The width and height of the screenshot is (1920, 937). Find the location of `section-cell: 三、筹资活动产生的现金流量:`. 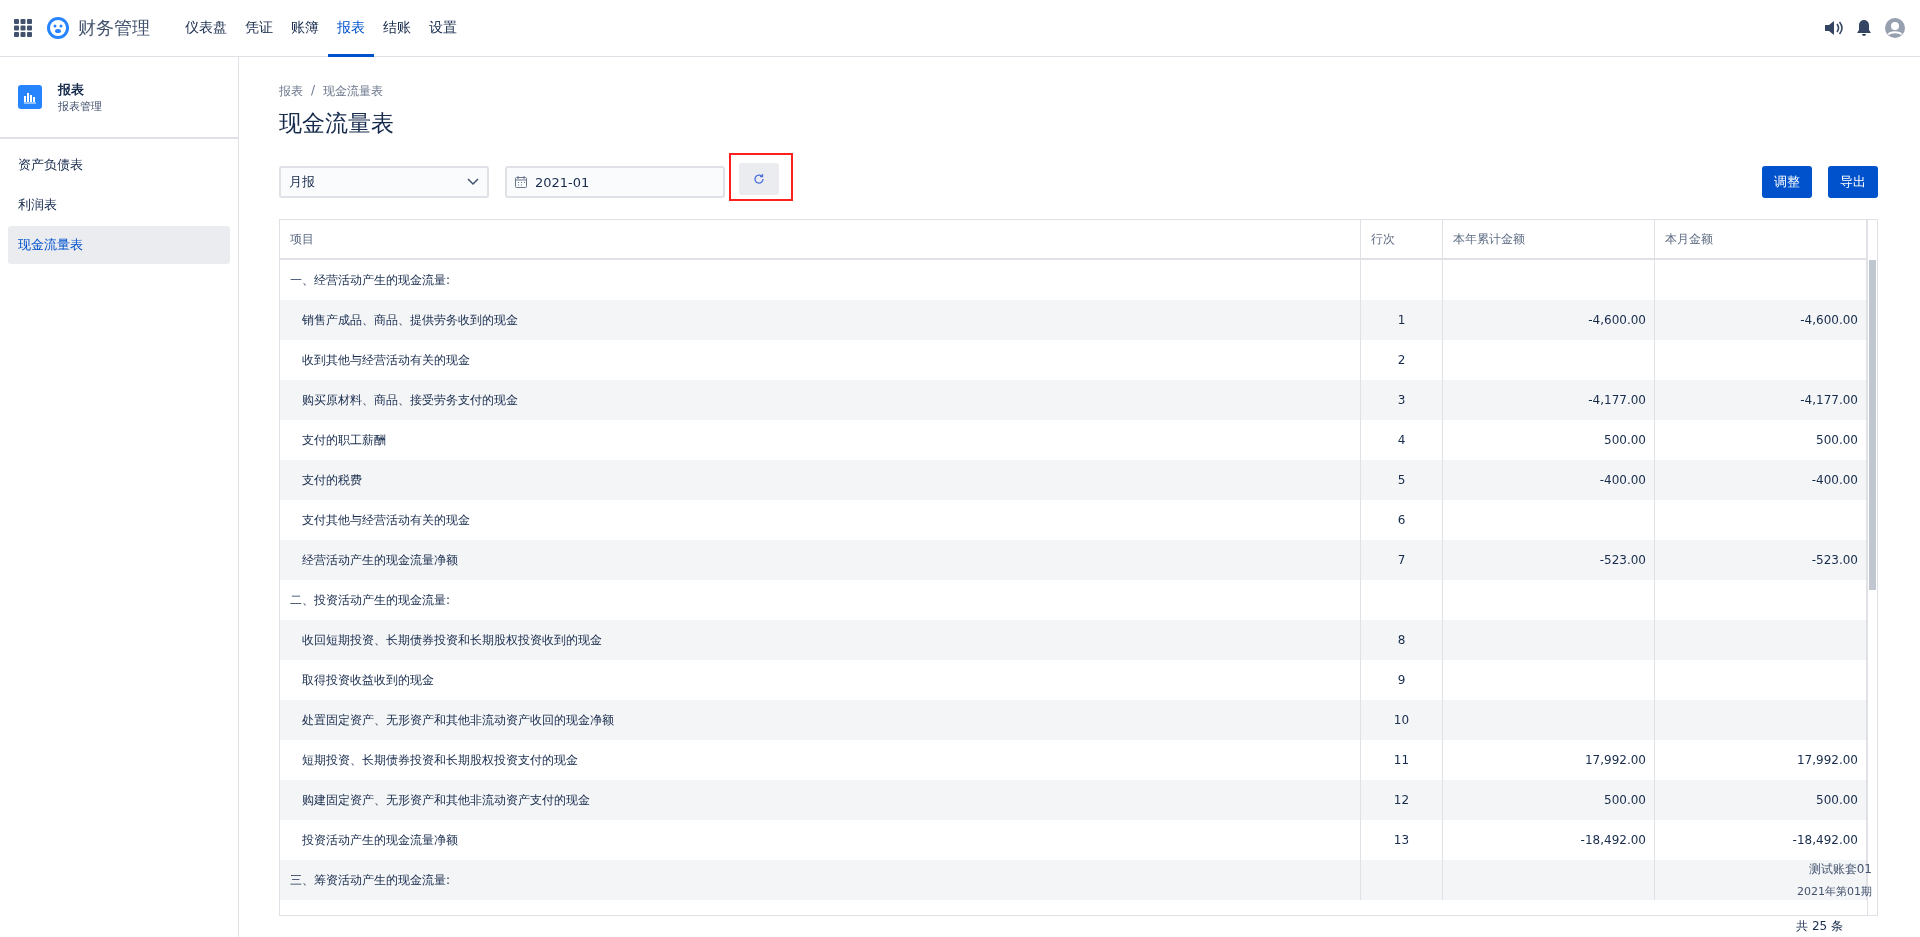

section-cell: 三、筹资活动产生的现金流量: is located at coordinates (820, 880).